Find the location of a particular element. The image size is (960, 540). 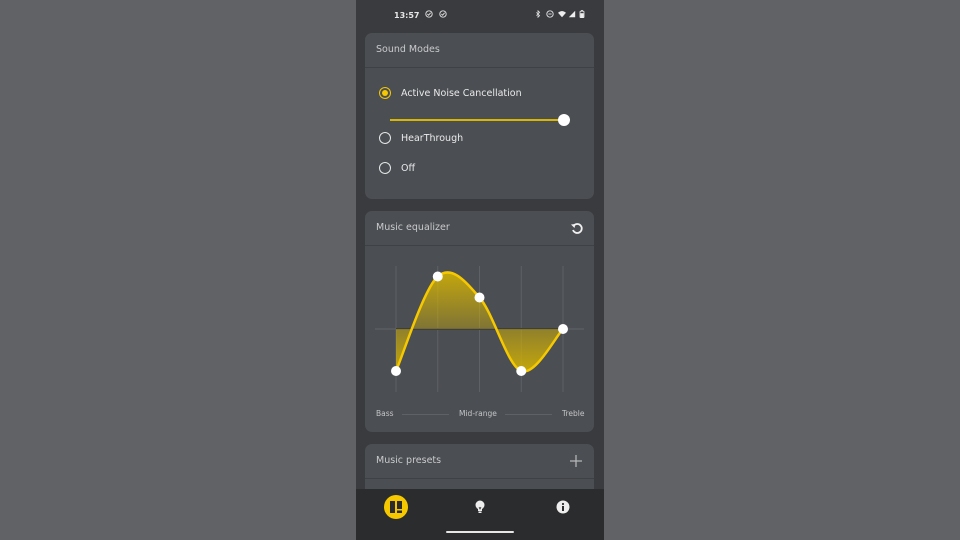

sound-modes-title: Sound Modes is located at coordinates (408, 49).